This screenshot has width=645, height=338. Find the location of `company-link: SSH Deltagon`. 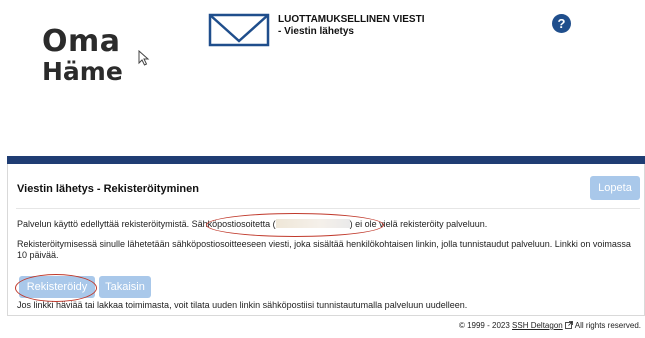

company-link: SSH Deltagon is located at coordinates (537, 325).